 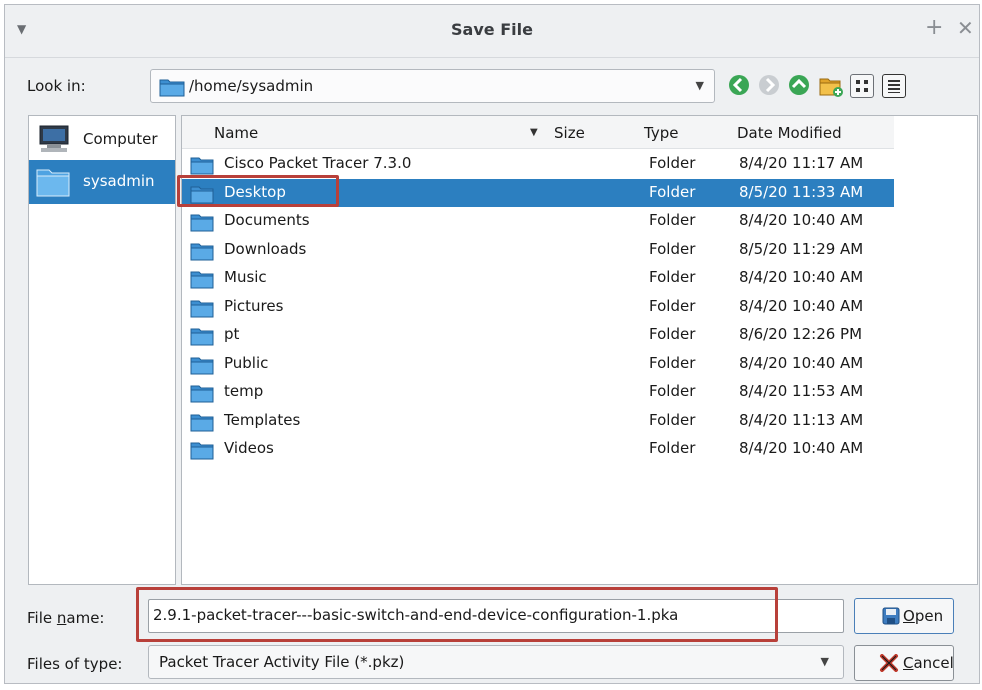 I want to click on close-icon: ✕, so click(x=965, y=28).